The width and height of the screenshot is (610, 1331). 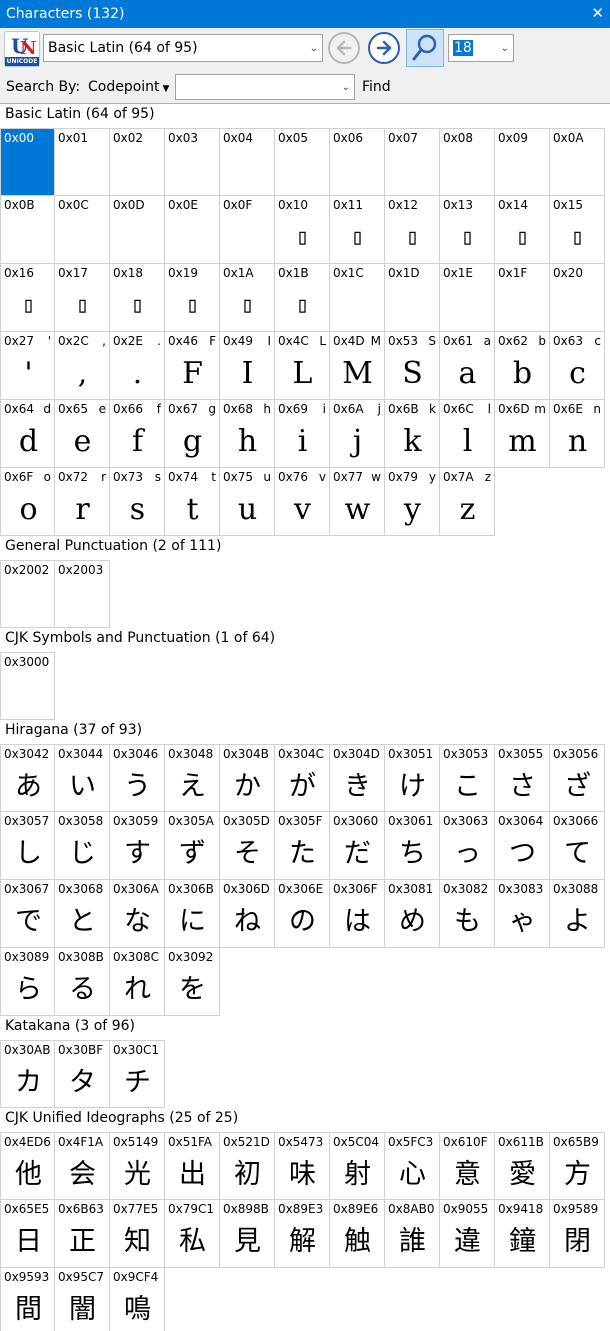 I want to click on back-button, so click(x=344, y=48).